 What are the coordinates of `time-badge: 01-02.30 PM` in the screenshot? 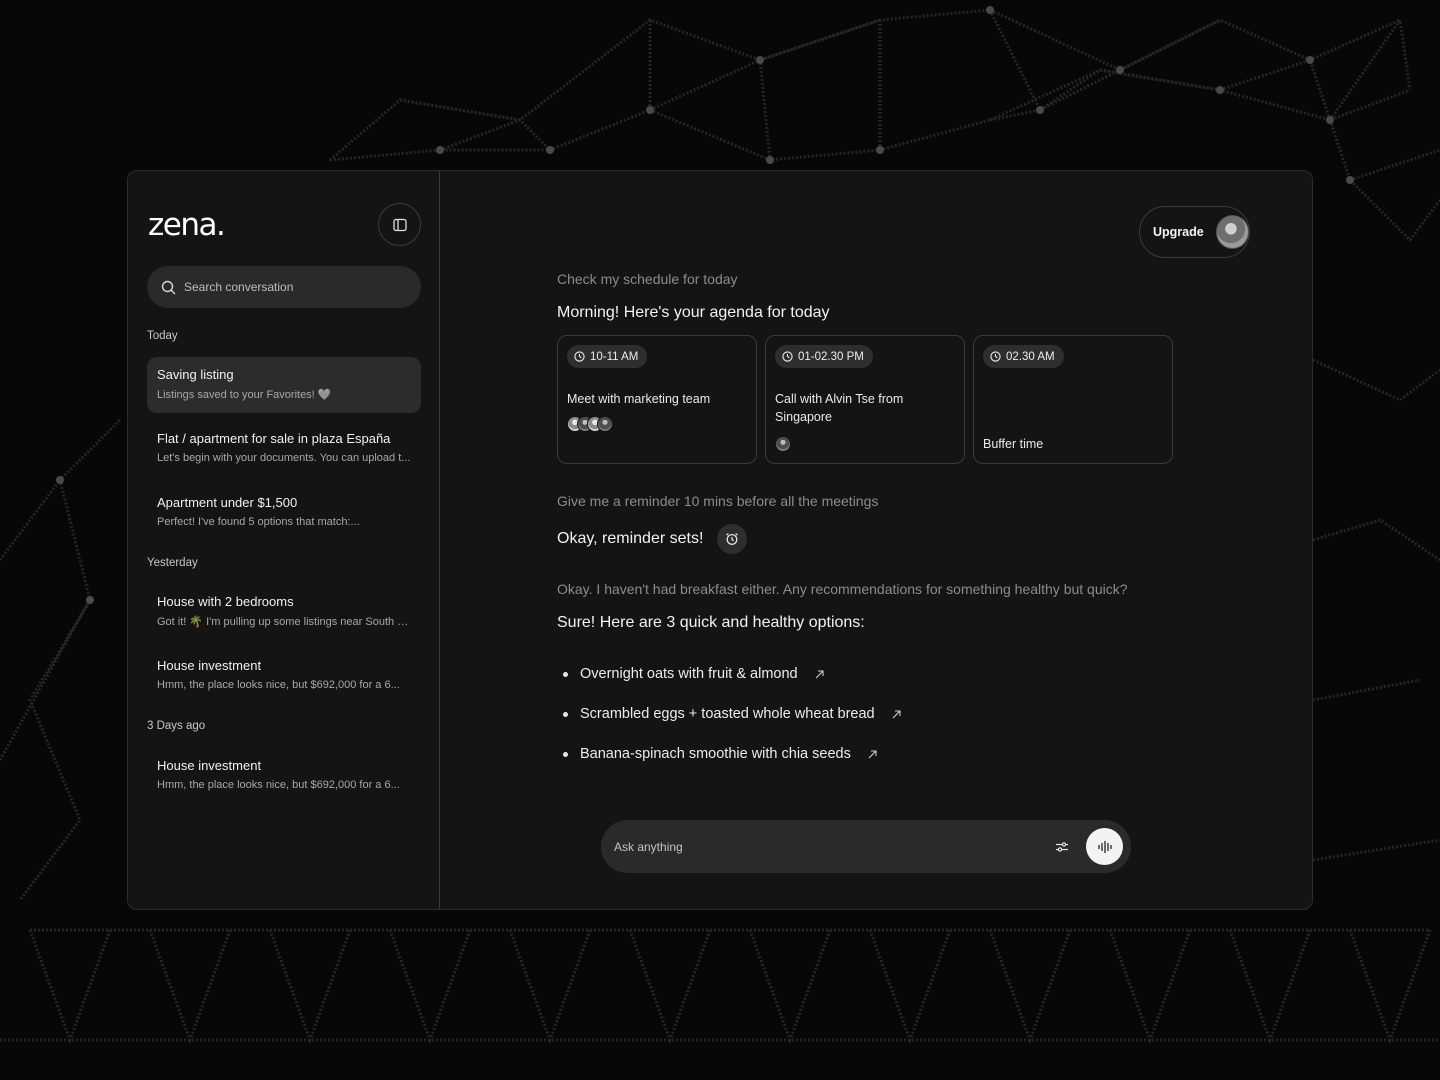 It's located at (824, 356).